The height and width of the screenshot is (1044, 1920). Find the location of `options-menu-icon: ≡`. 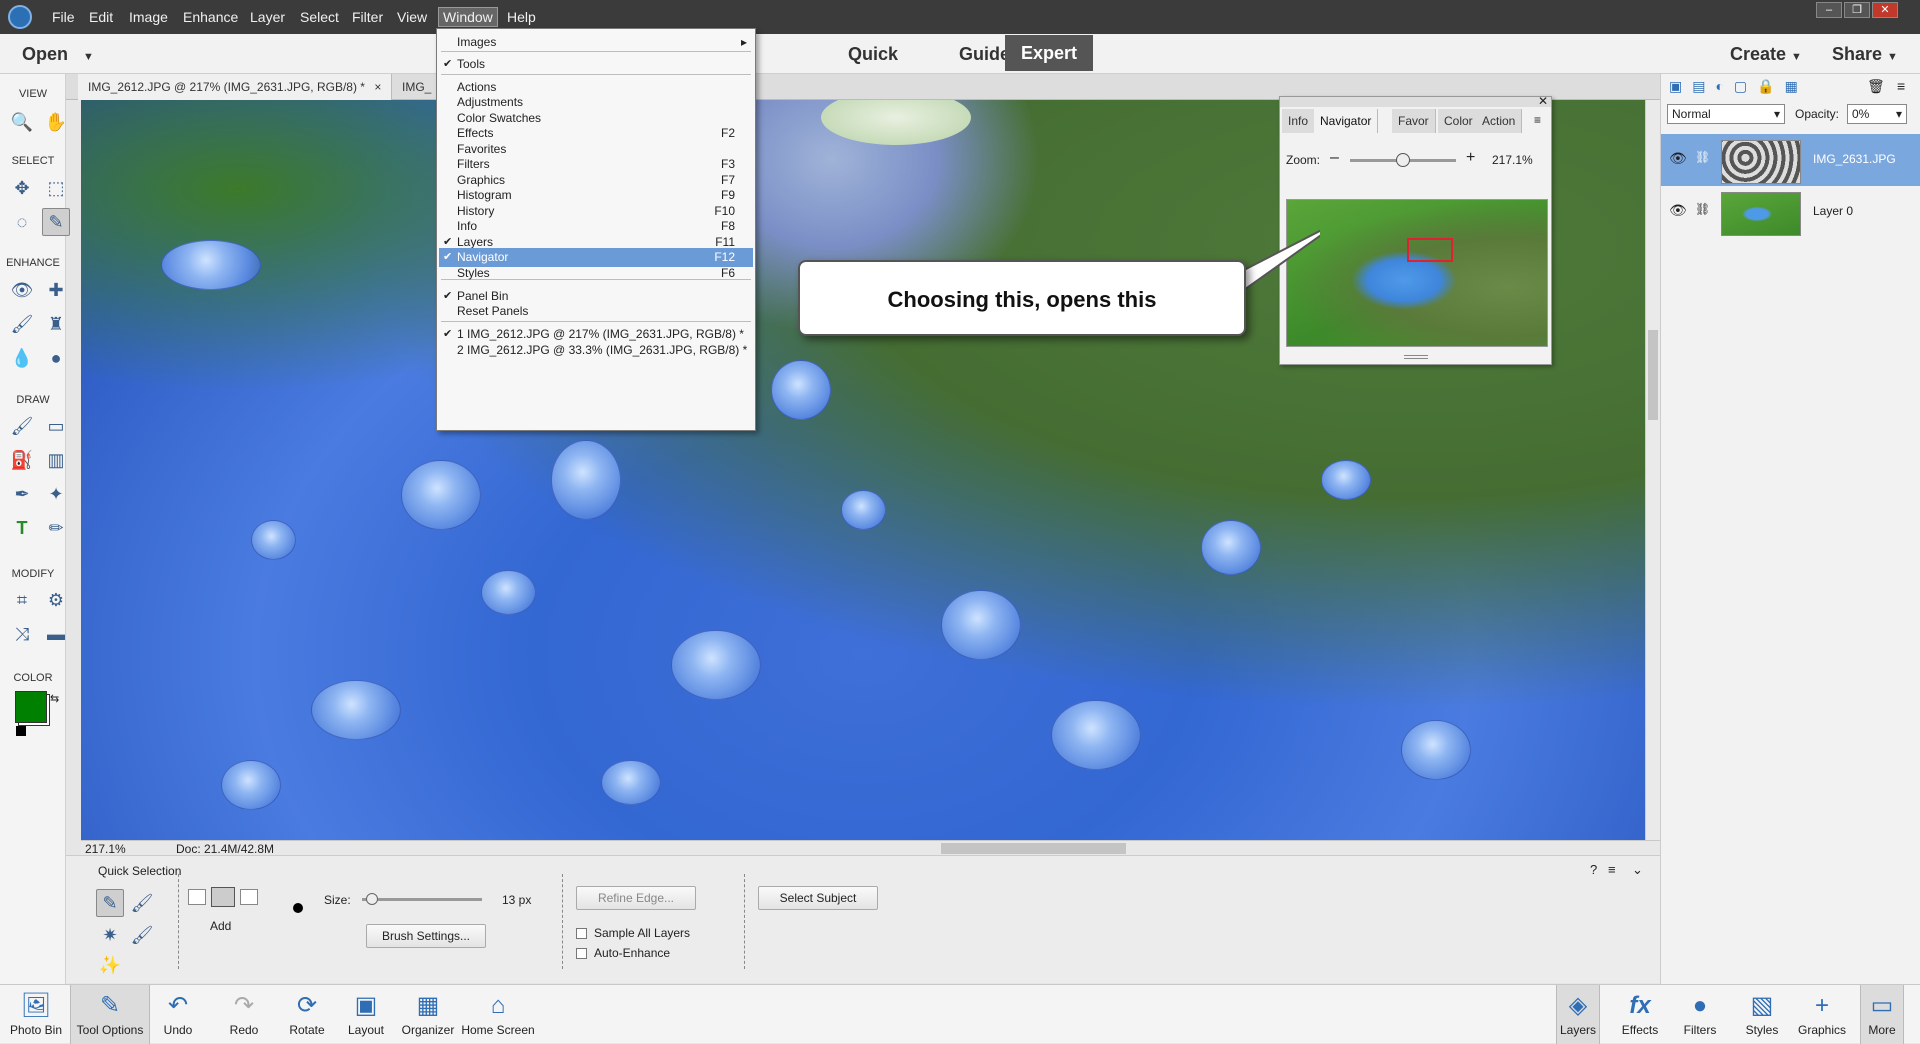

options-menu-icon: ≡ is located at coordinates (1612, 869).